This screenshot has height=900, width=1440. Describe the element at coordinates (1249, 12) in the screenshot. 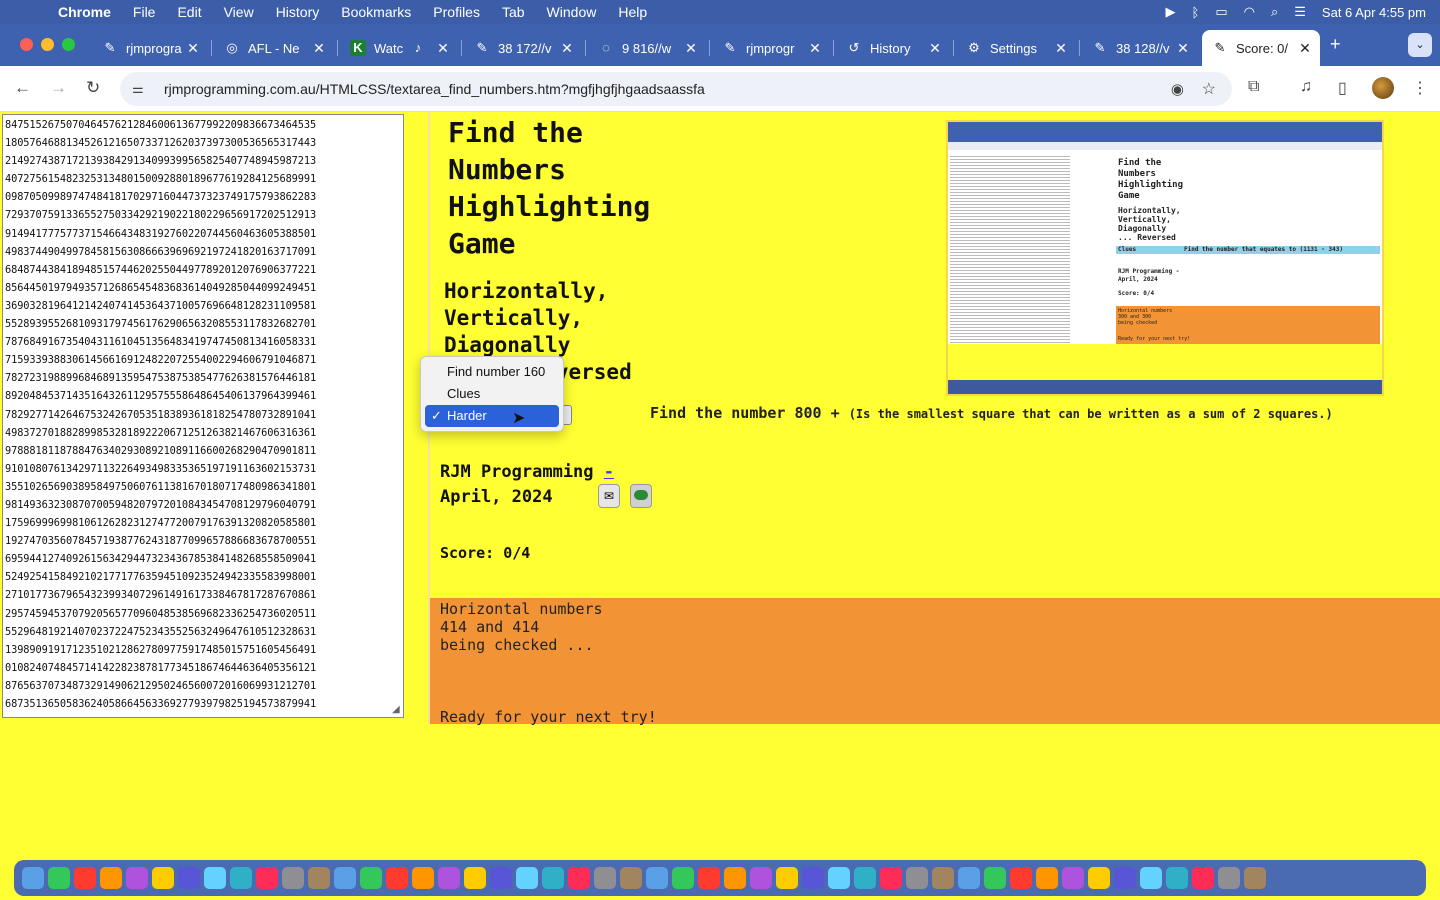

I see `wifi-icon: ◠` at that location.